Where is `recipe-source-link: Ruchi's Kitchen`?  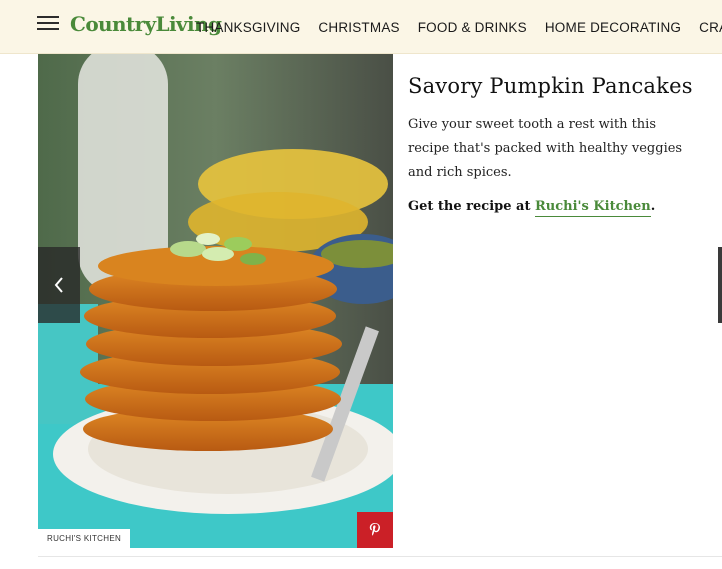
recipe-source-link: Ruchi's Kitchen is located at coordinates (592, 208).